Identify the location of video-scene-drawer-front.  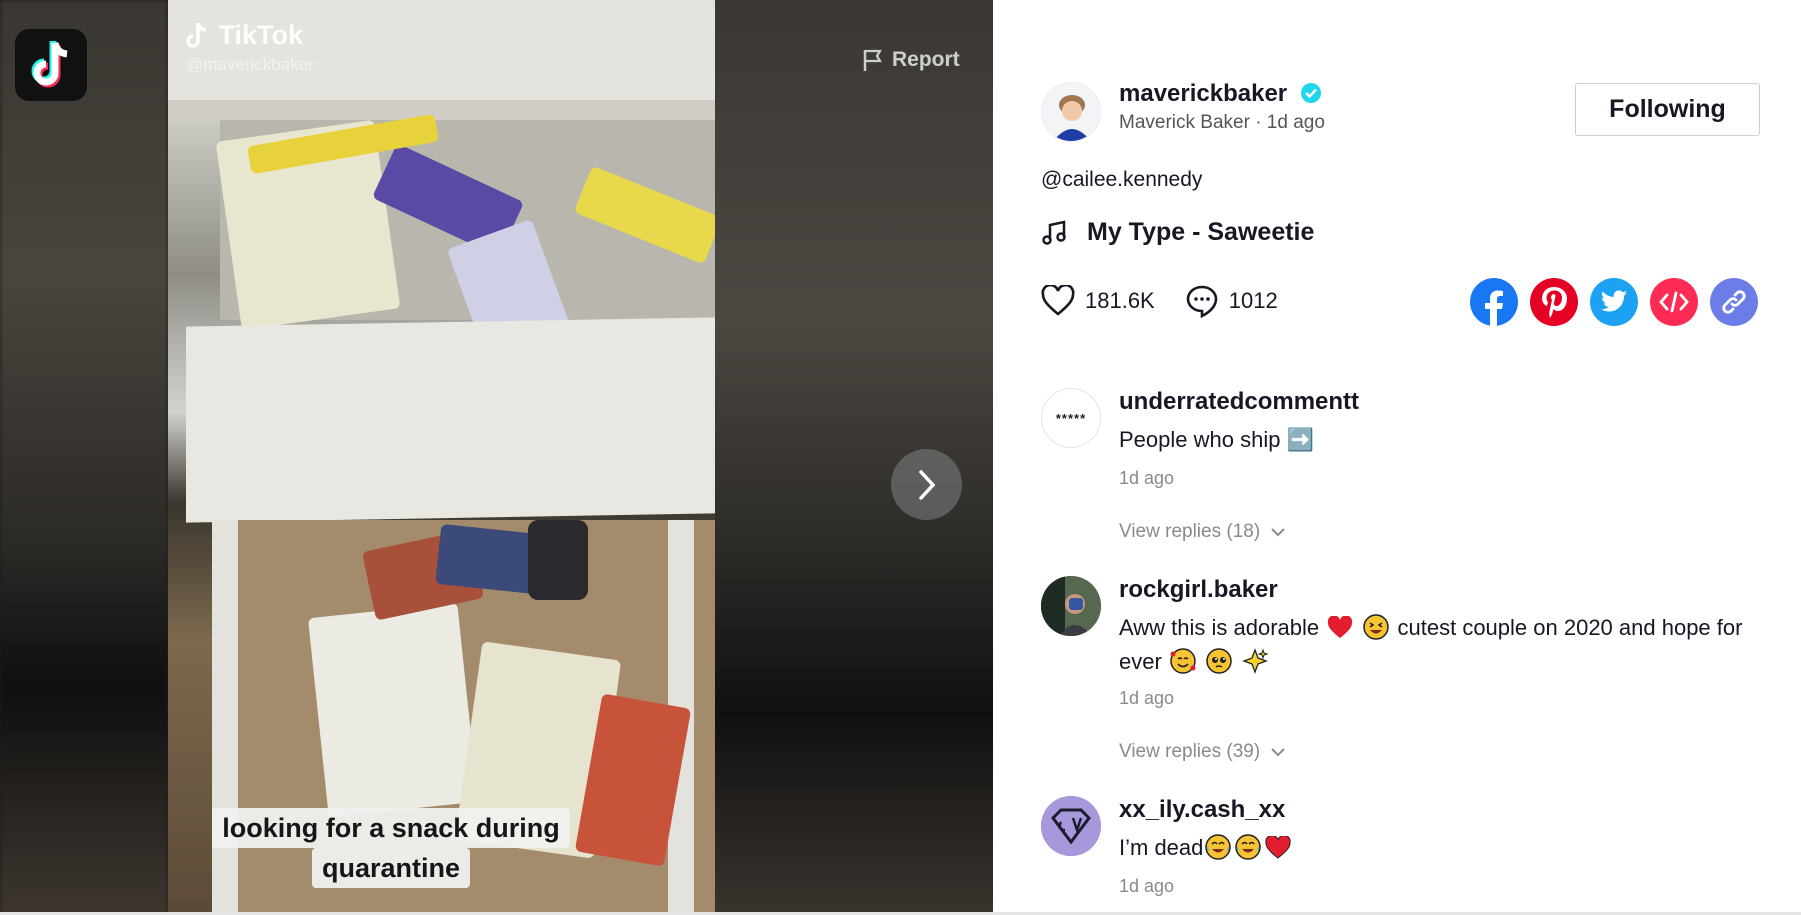
(450, 420).